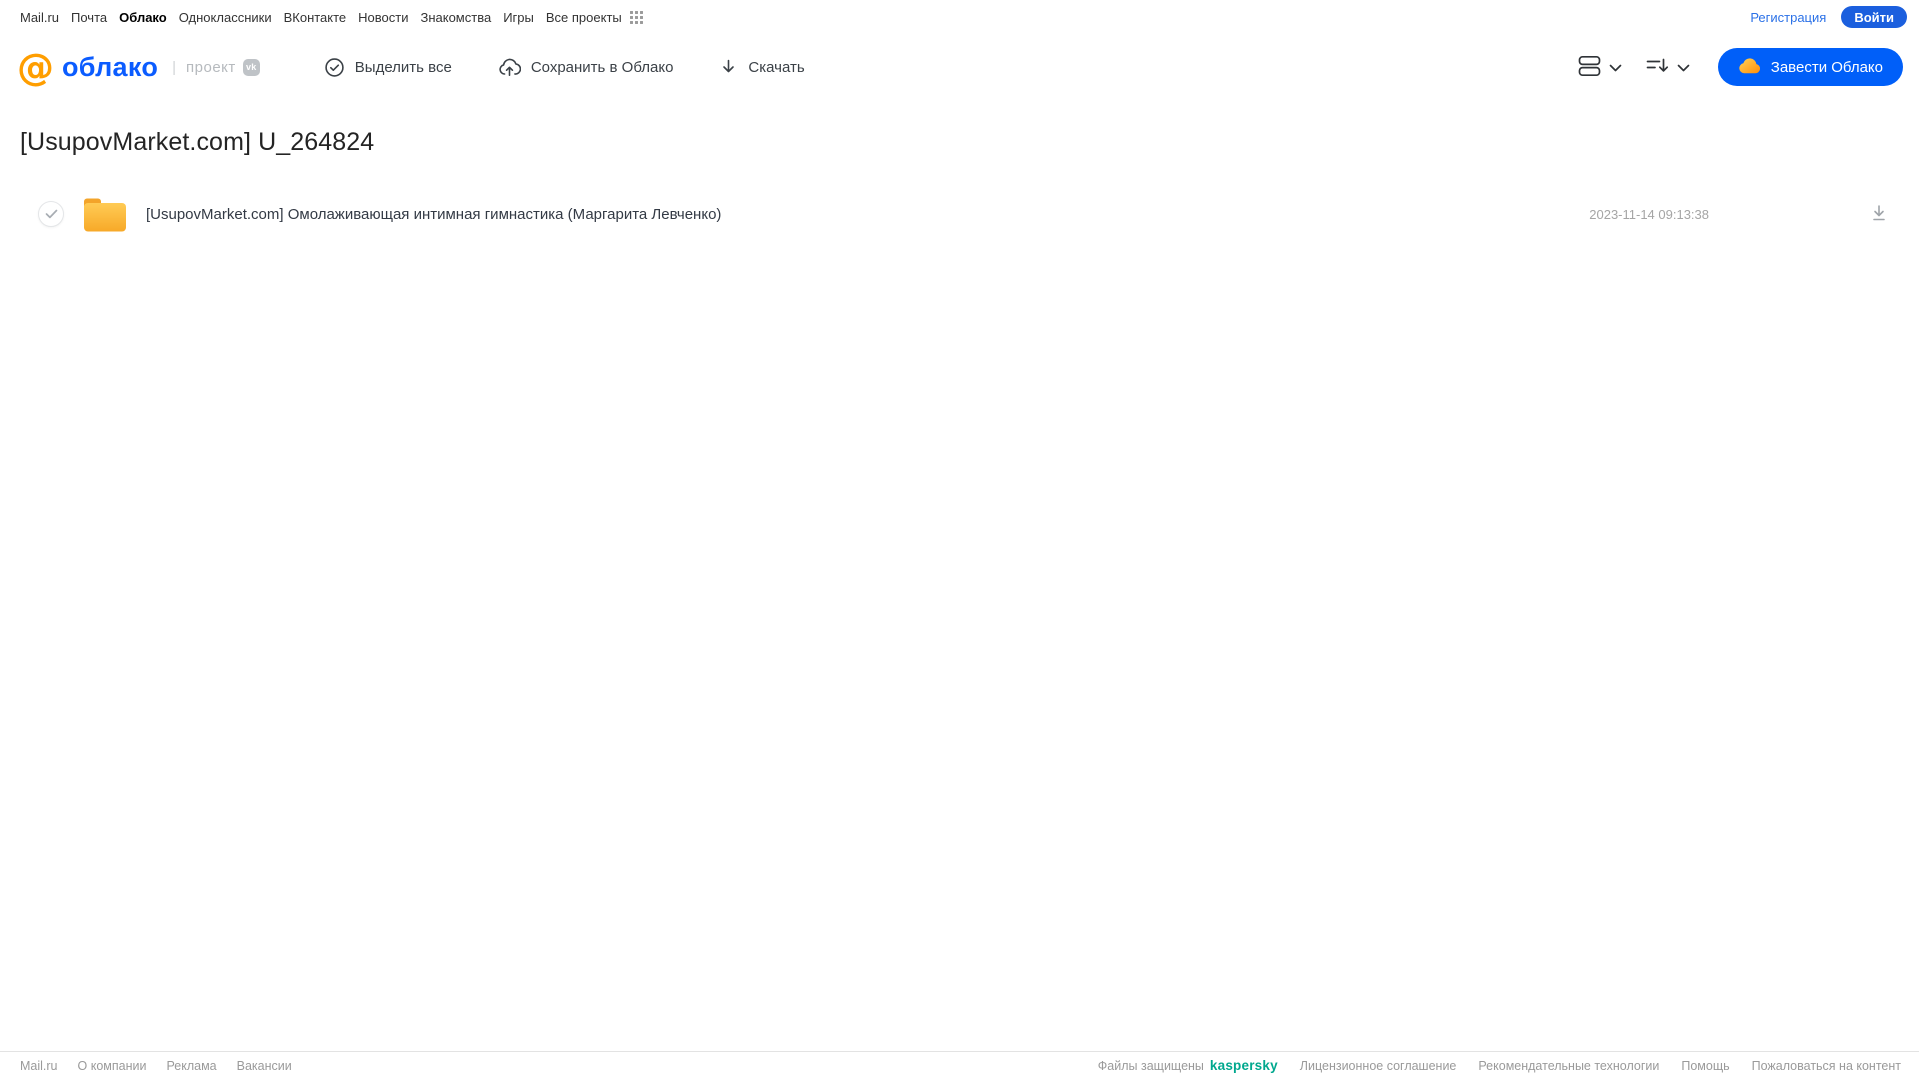 This screenshot has height=1079, width=1919. I want to click on download-arrow-icon, so click(728, 67).